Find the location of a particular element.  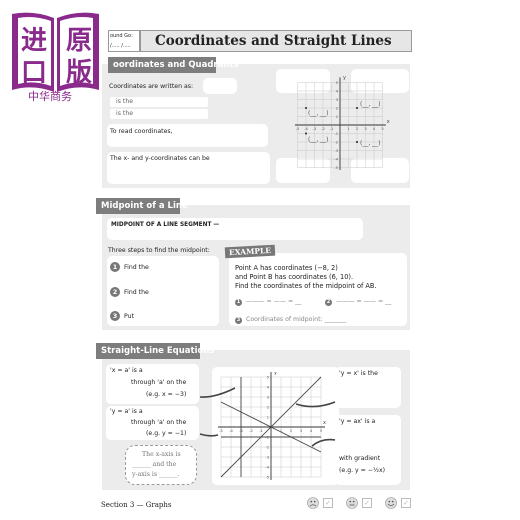

happy-face-icon is located at coordinates (391, 503).